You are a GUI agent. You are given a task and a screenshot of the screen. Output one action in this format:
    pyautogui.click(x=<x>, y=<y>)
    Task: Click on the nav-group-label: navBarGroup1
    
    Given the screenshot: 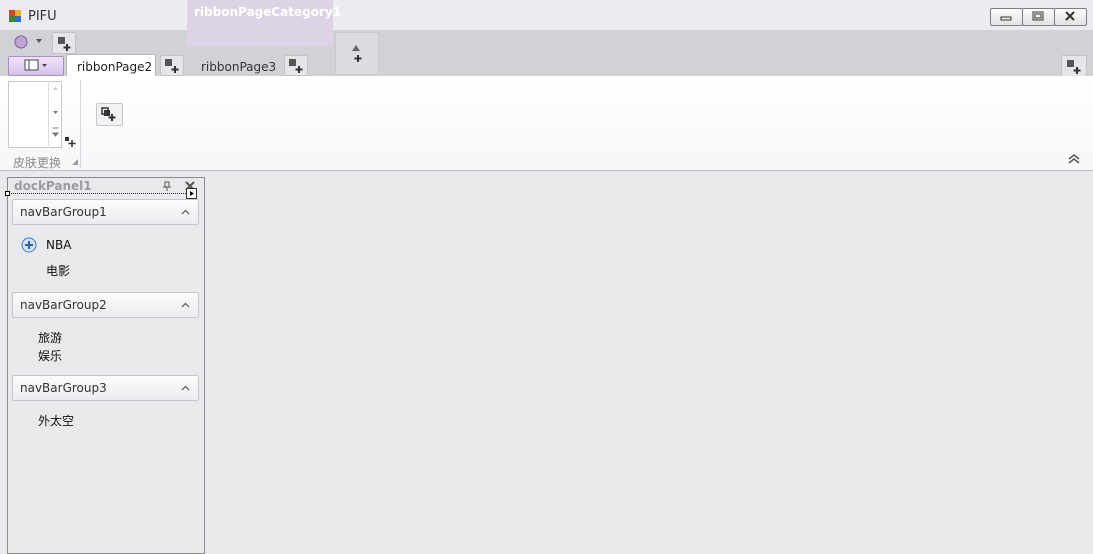 What is the action you would take?
    pyautogui.click(x=63, y=212)
    